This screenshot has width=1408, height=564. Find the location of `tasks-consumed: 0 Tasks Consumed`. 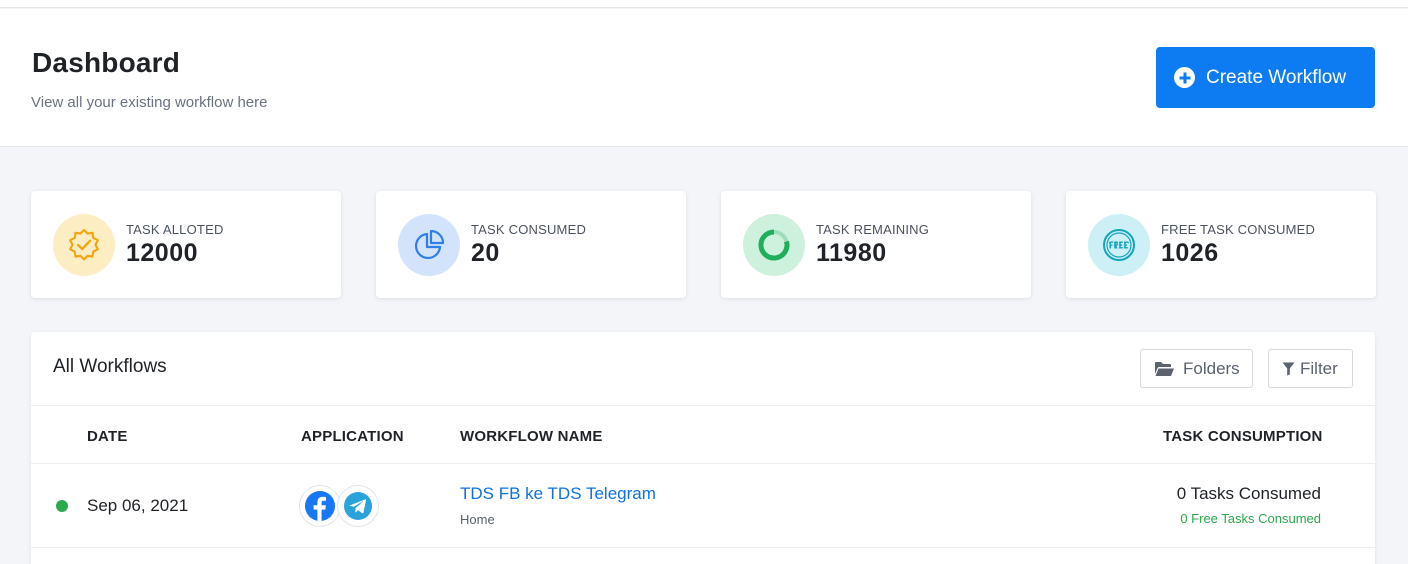

tasks-consumed: 0 Tasks Consumed is located at coordinates (1248, 493).